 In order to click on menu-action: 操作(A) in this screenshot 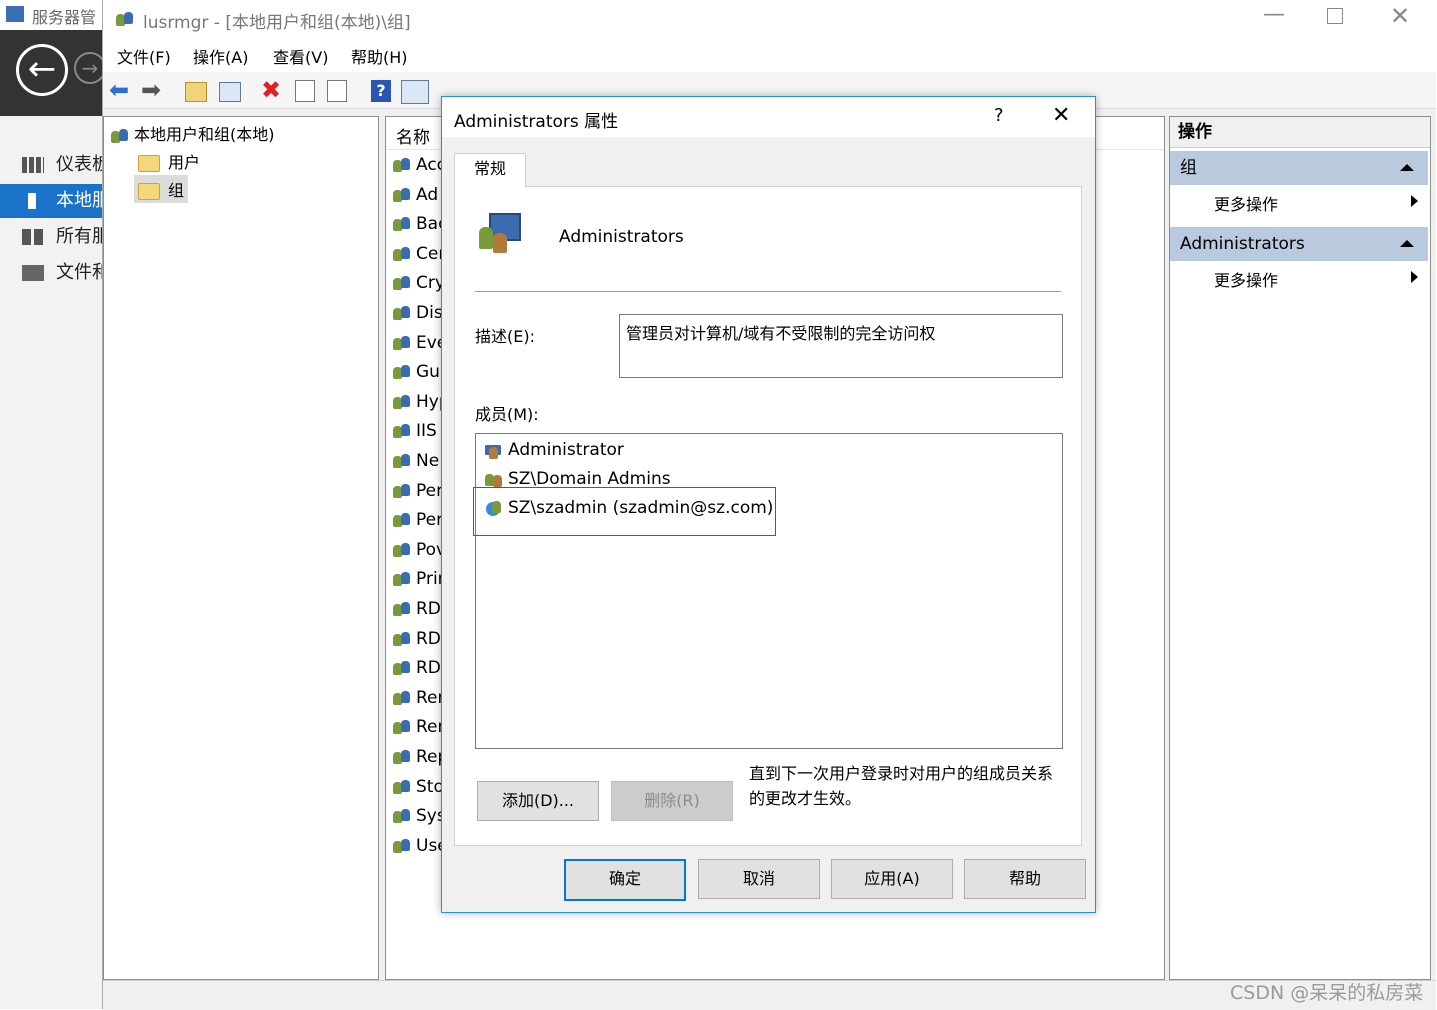, I will do `click(220, 56)`.